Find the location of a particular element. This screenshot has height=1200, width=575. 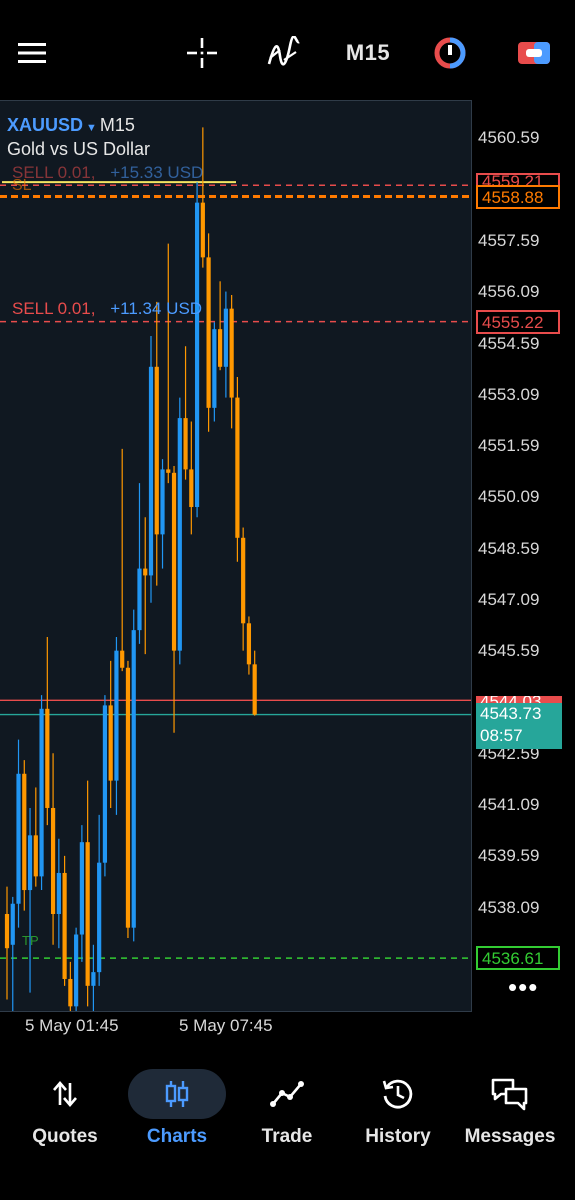

order-label-tp: TP is located at coordinates (30, 940).